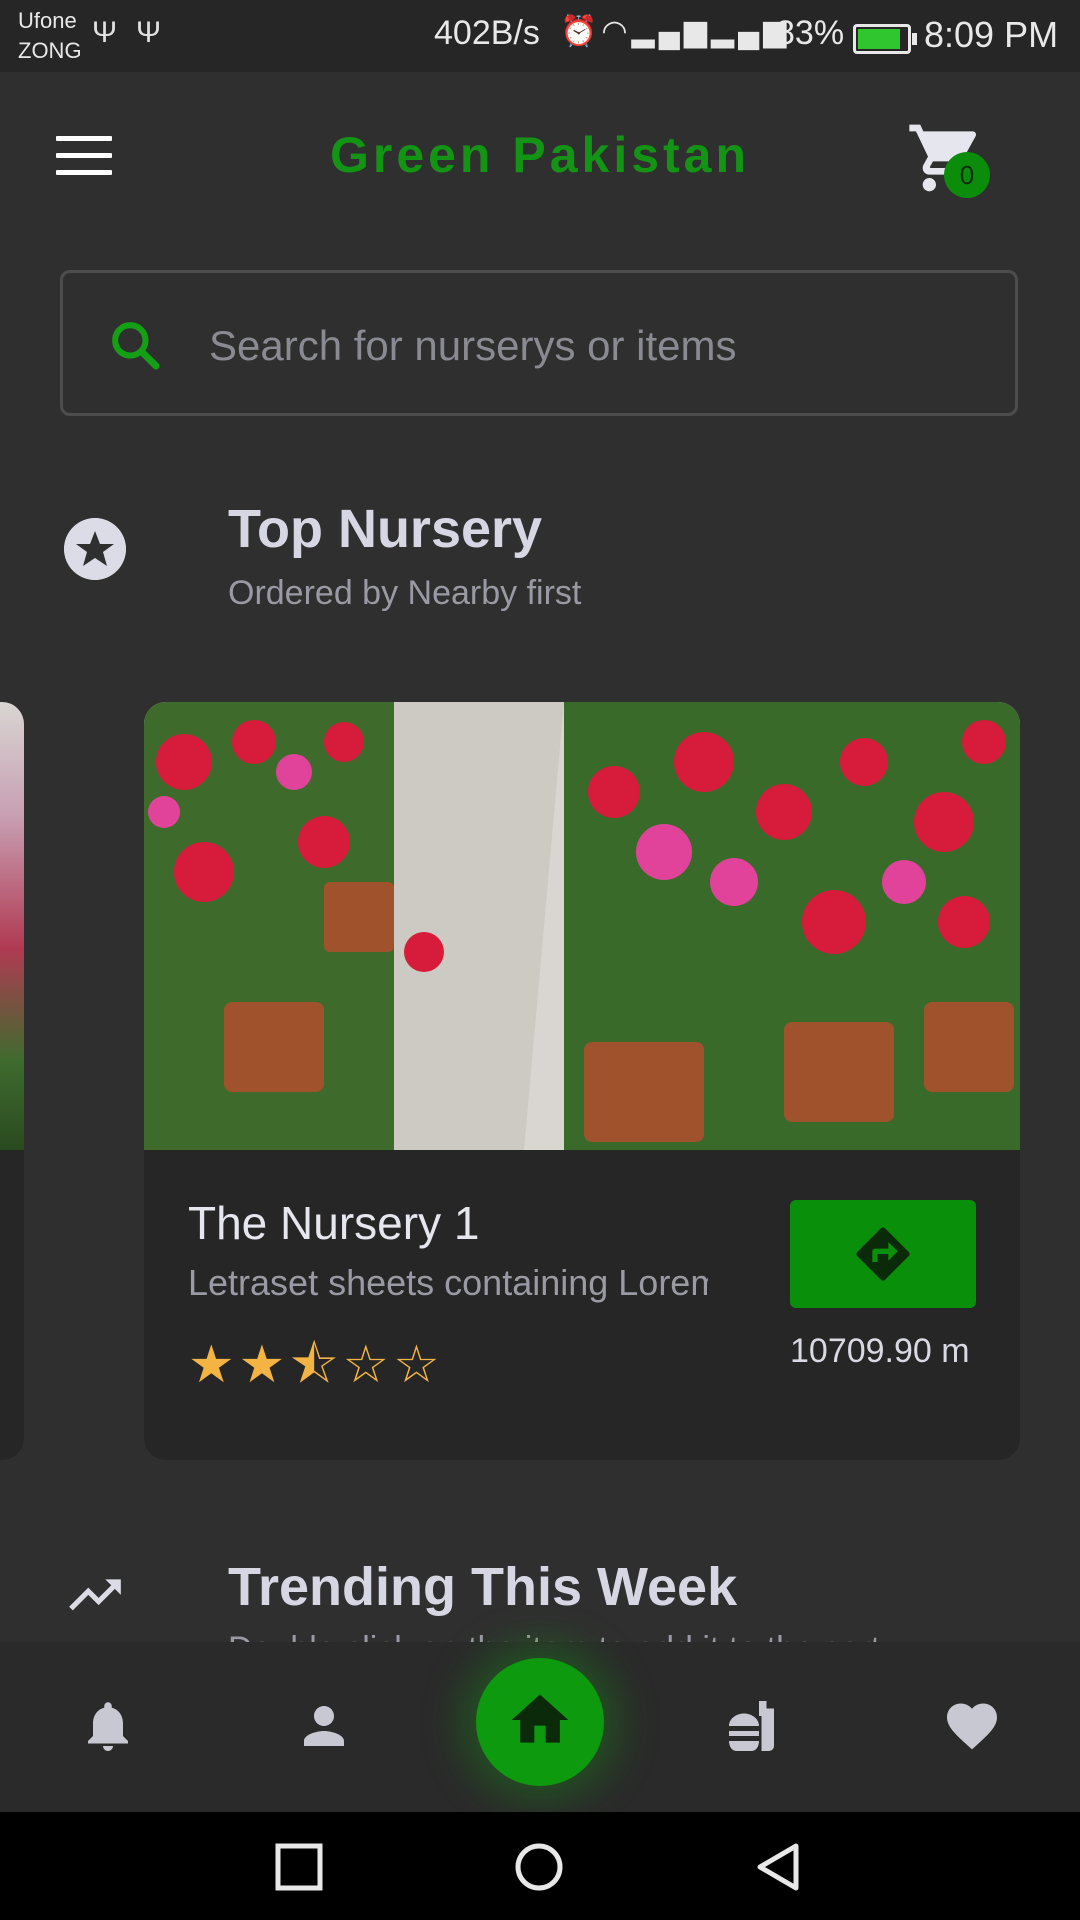 This screenshot has width=1080, height=1920. I want to click on search-input, so click(589, 346).